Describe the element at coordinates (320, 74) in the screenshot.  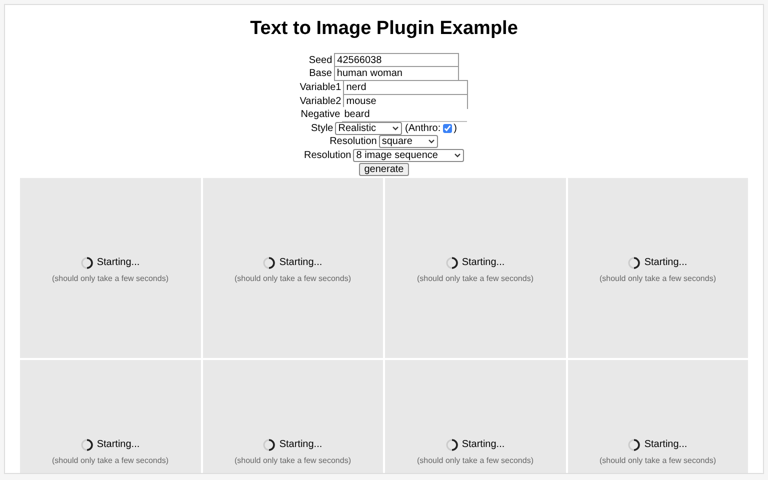
I see `field-label: Base` at that location.